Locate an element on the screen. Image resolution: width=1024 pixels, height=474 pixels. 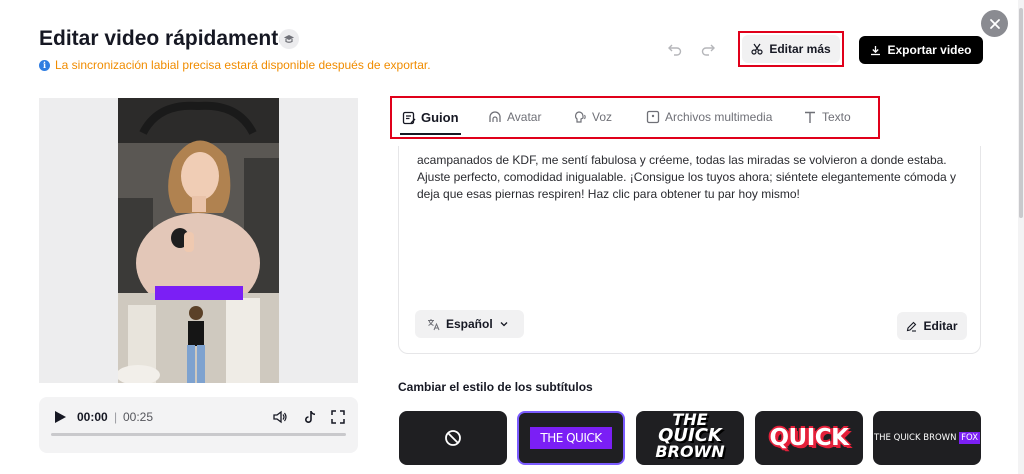
style-preview-words: THE QUICK BROWN is located at coordinates (915, 438).